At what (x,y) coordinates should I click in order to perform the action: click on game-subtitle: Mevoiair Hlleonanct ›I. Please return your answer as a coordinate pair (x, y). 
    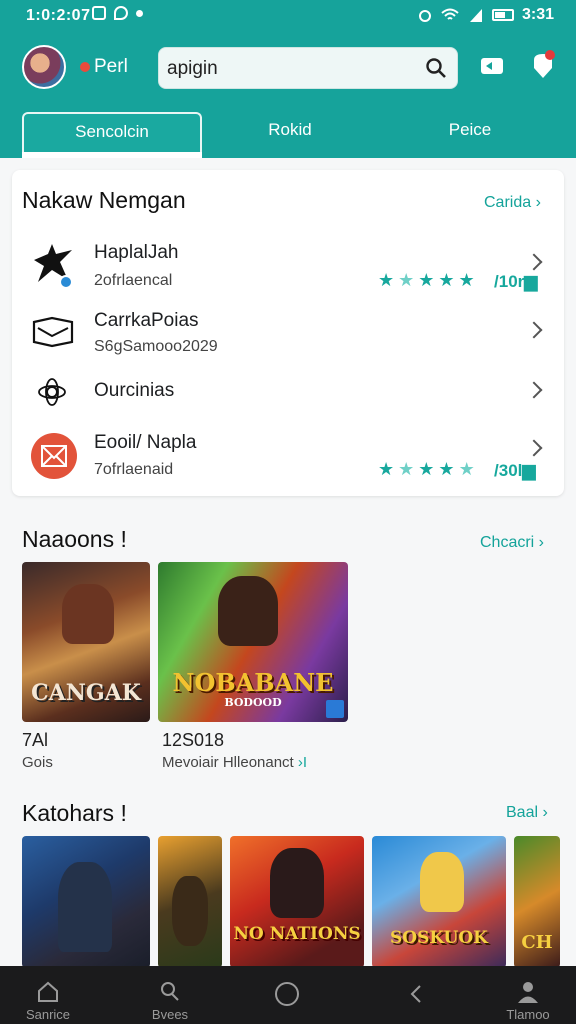
    Looking at the image, I should click on (235, 762).